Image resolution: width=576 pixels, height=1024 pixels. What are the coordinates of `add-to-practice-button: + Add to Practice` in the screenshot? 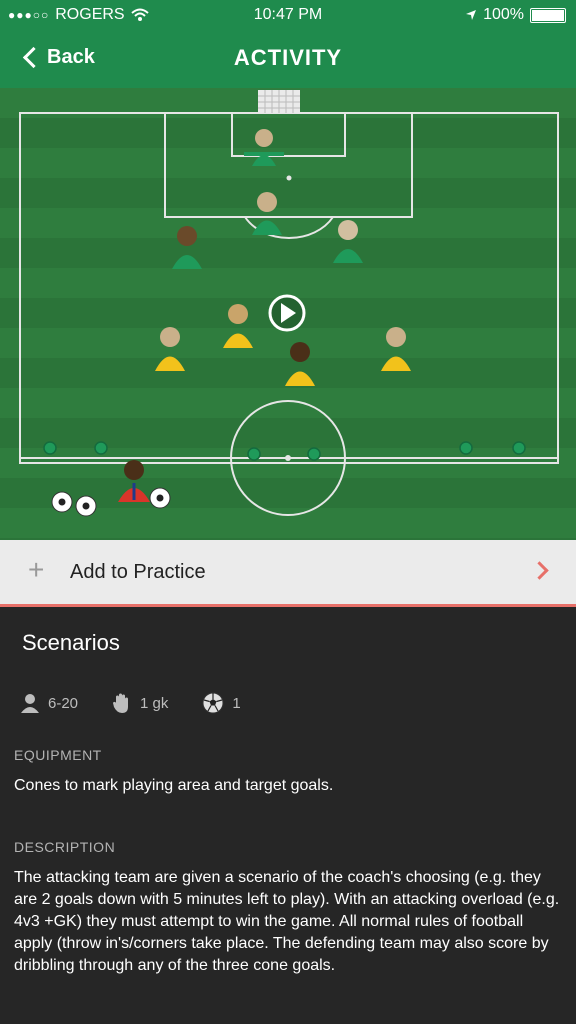 It's located at (288, 573).